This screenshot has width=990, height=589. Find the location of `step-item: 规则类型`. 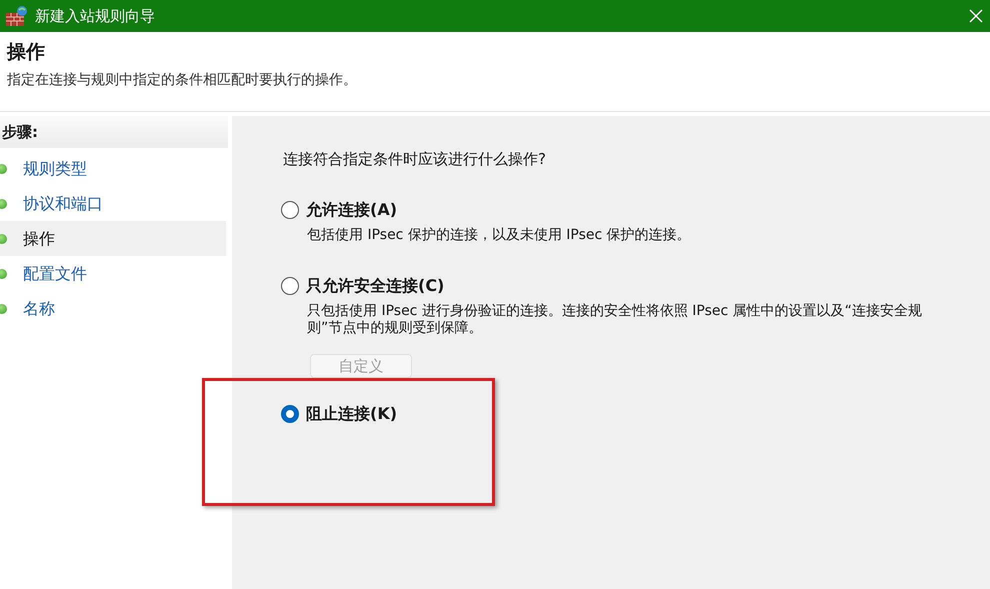

step-item: 规则类型 is located at coordinates (113, 168).